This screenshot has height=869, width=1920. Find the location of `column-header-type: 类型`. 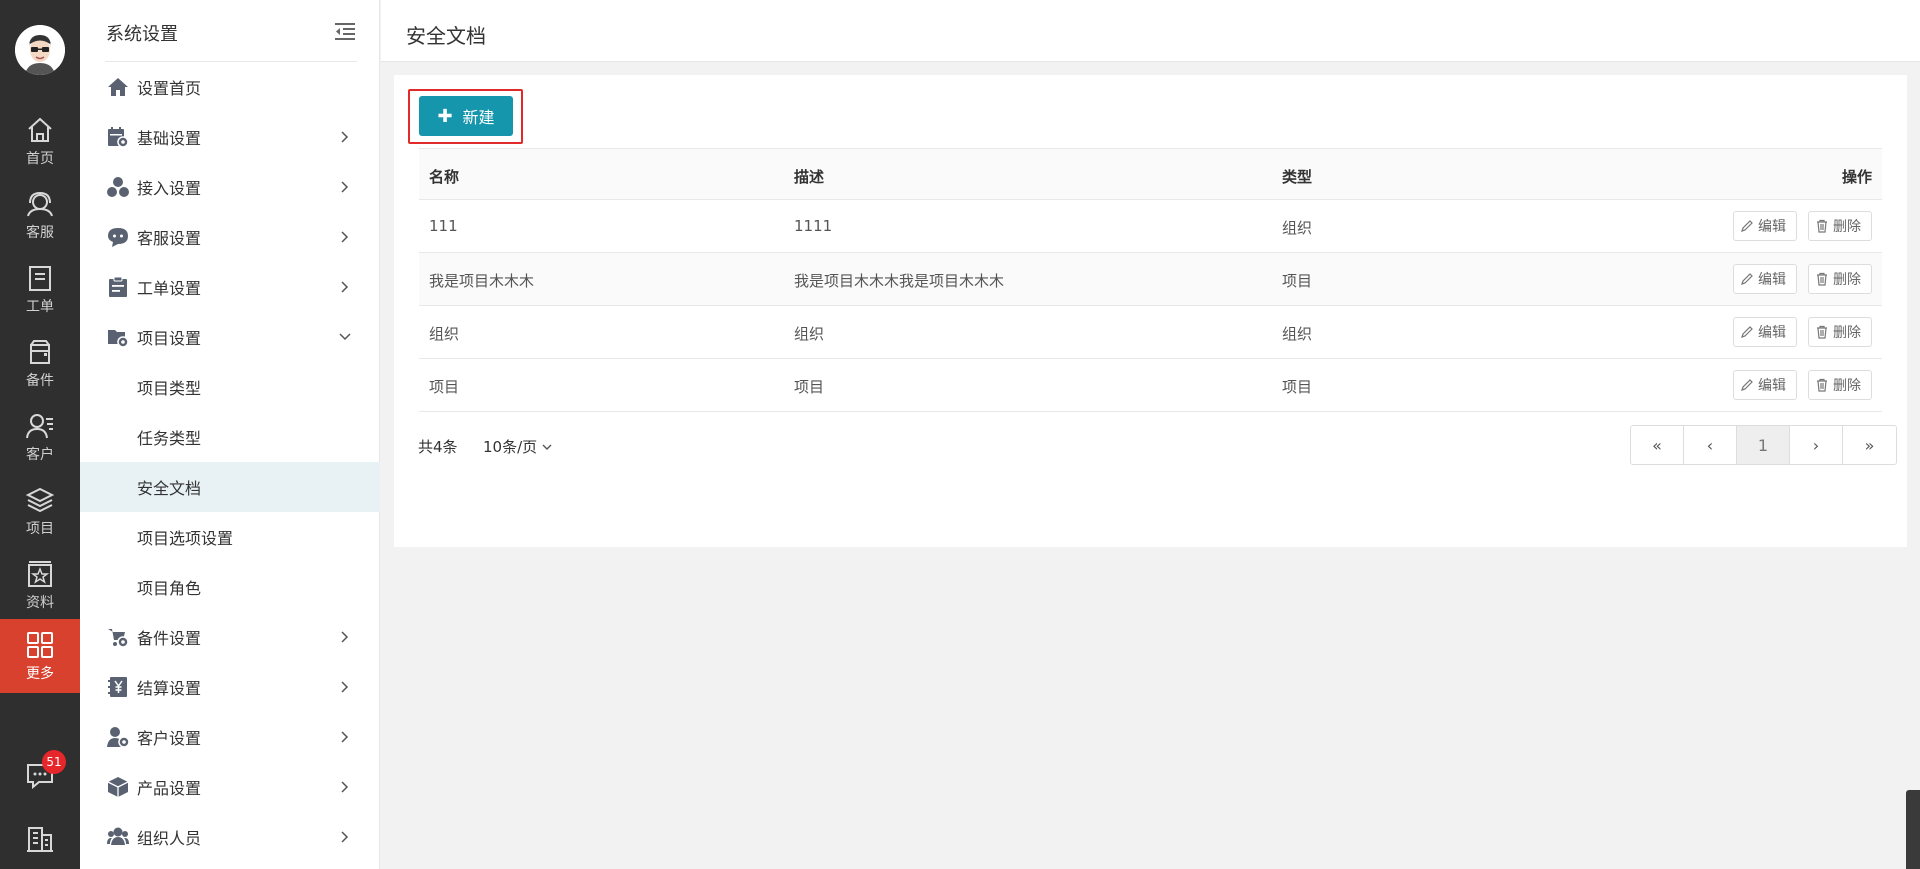

column-header-type: 类型 is located at coordinates (1297, 177).